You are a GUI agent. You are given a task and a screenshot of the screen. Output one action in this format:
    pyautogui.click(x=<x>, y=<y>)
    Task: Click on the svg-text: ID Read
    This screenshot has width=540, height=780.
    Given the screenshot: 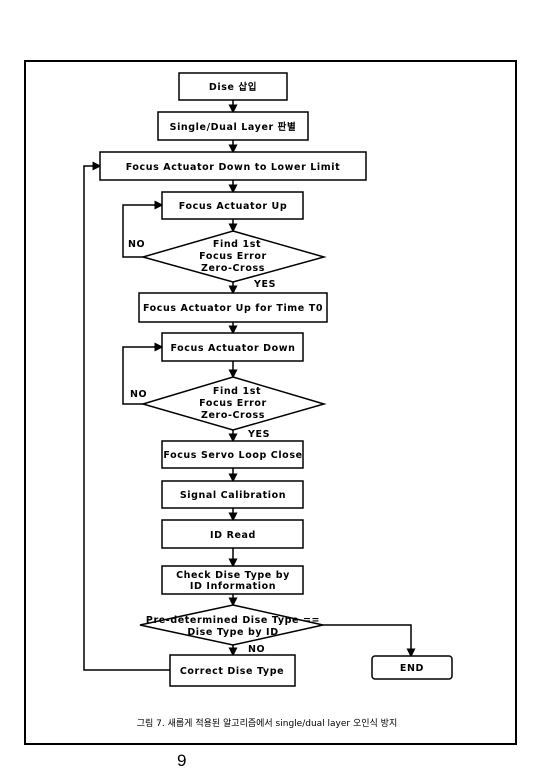 What is the action you would take?
    pyautogui.click(x=233, y=535)
    